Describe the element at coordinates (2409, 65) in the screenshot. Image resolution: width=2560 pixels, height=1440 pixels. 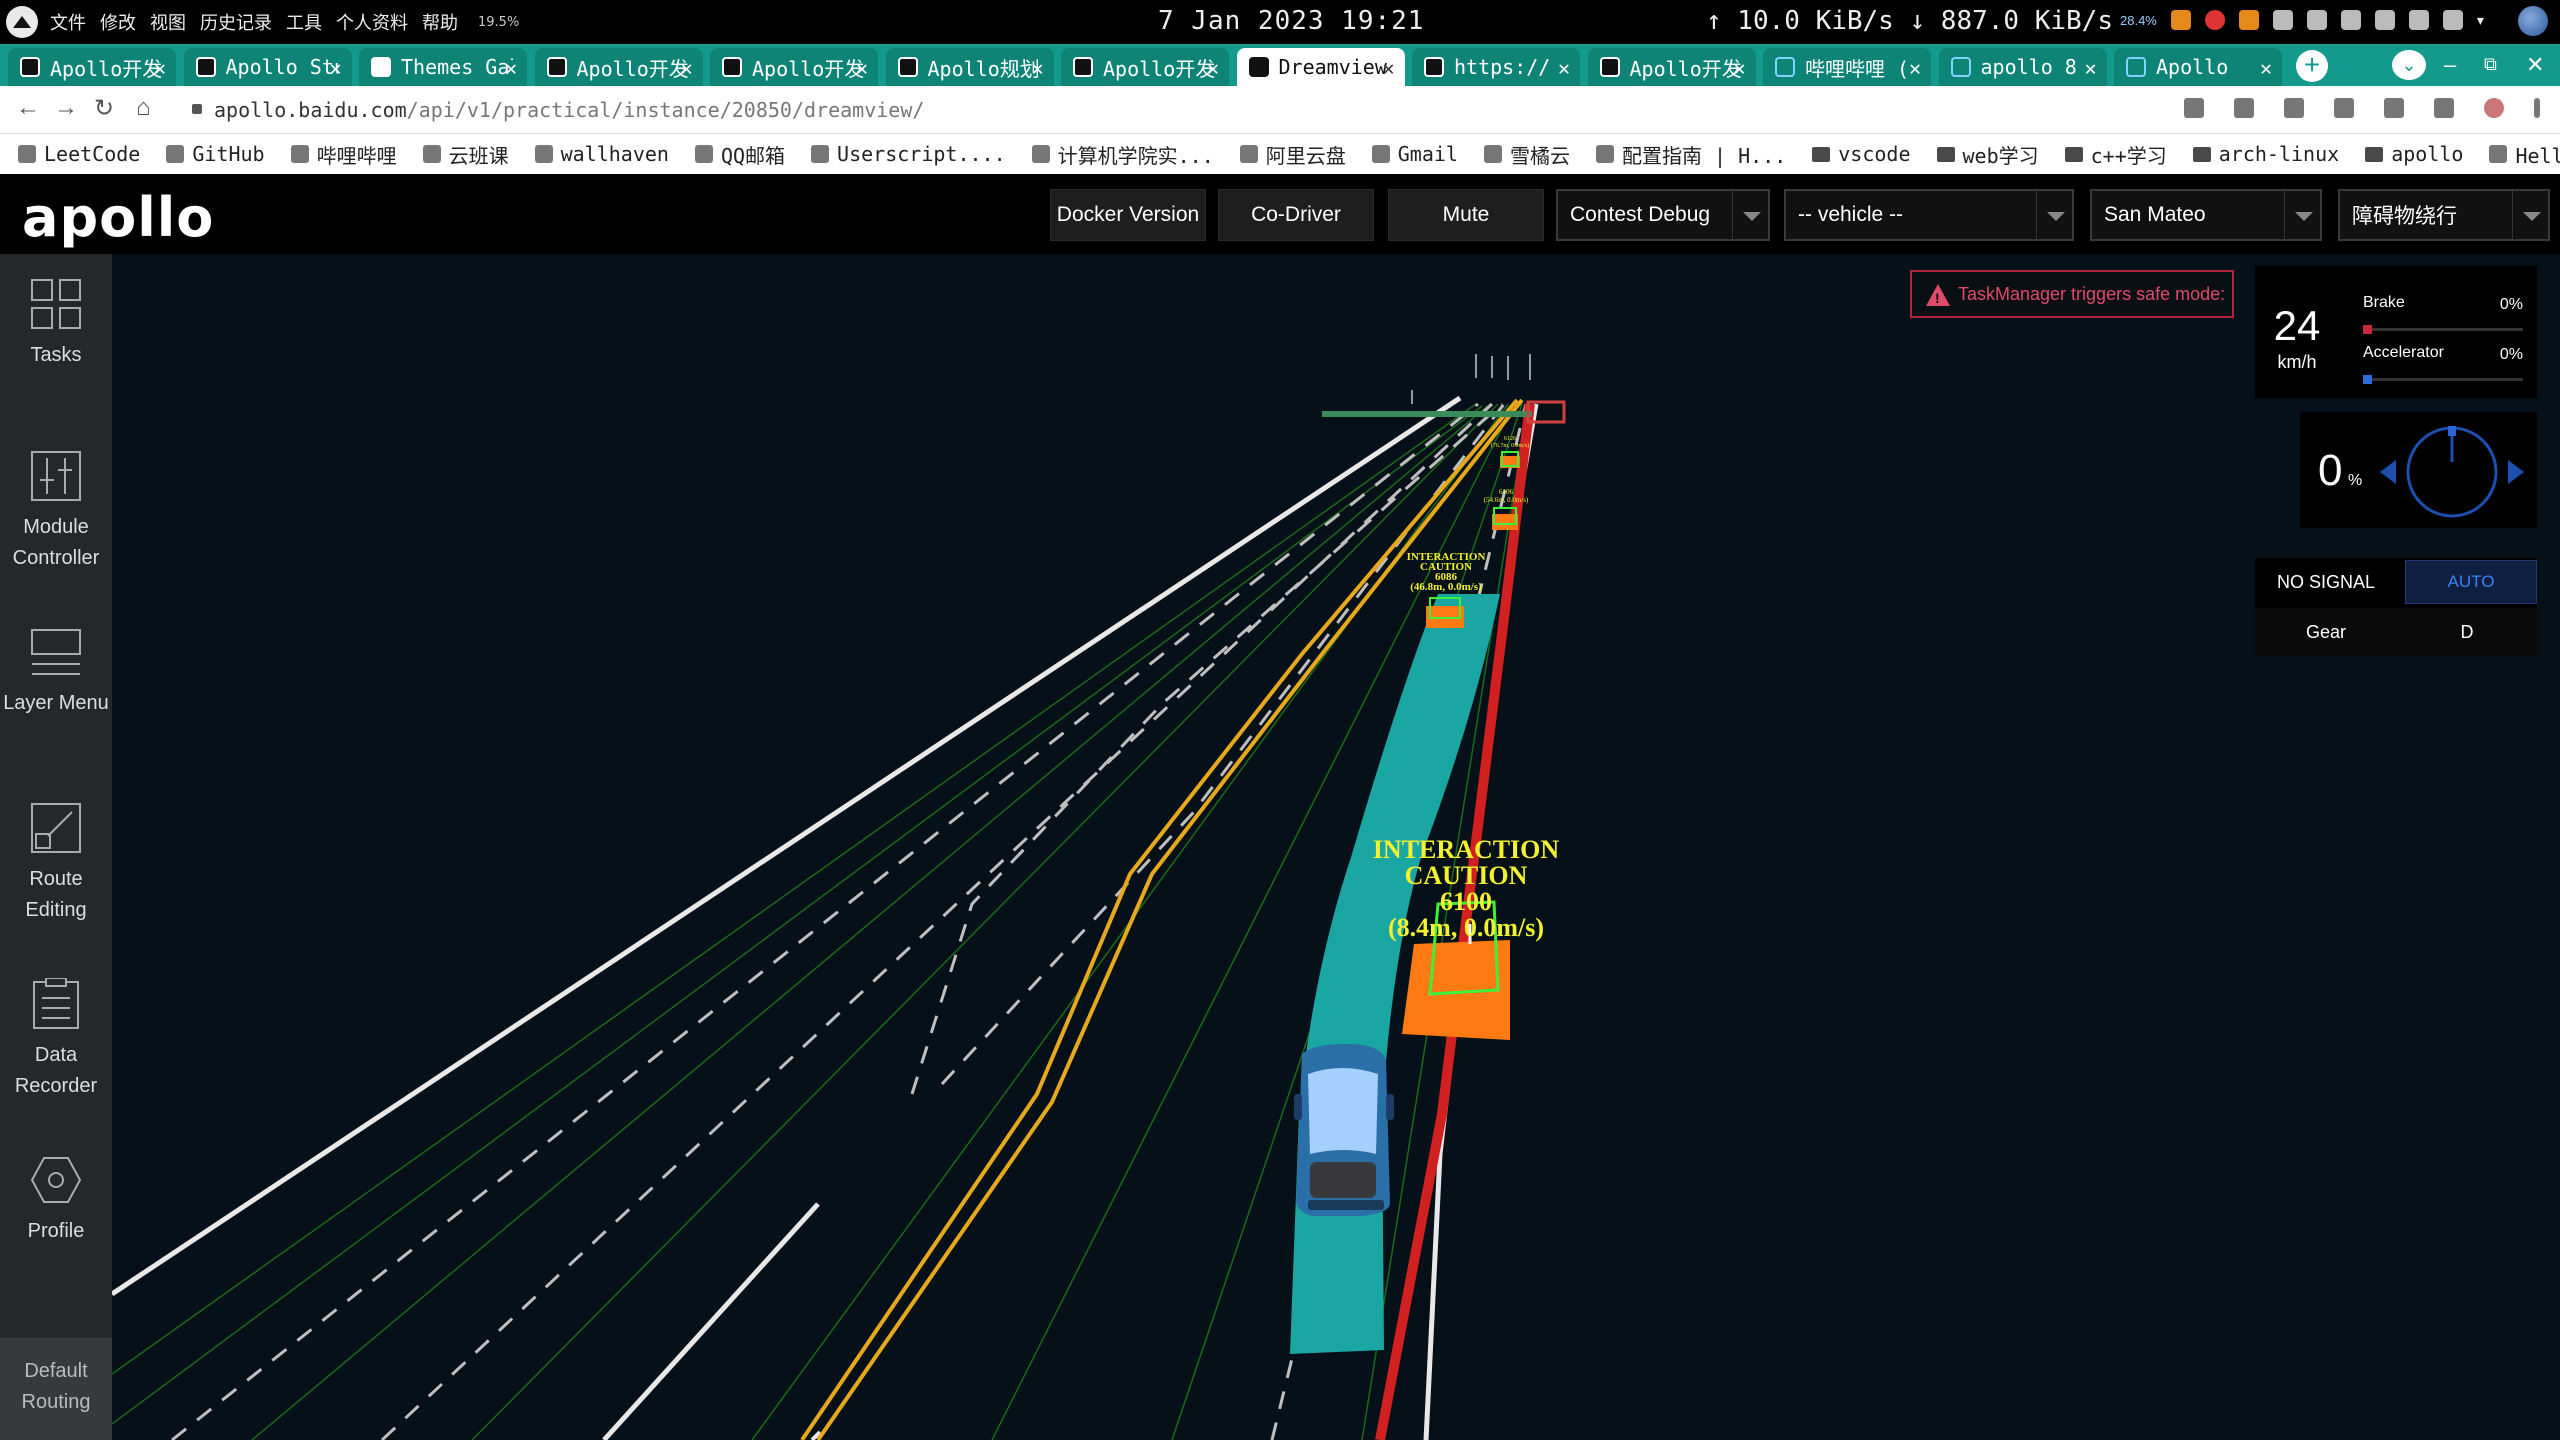
I see `tab-search-chevron-icon: ⌄` at that location.